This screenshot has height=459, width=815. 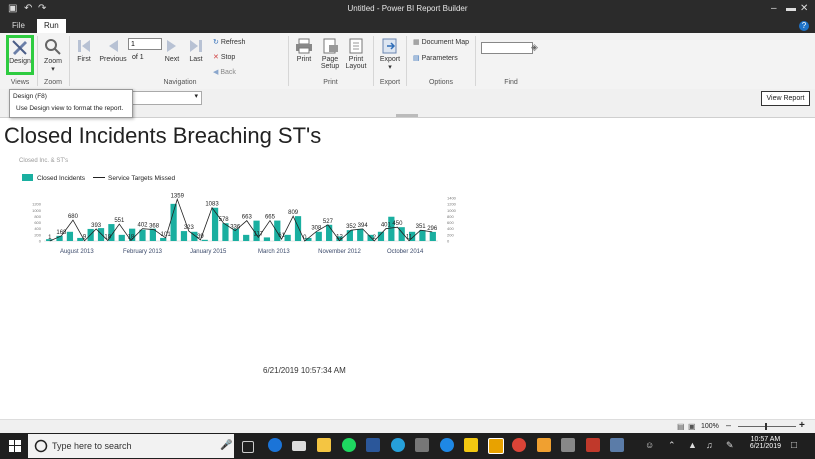 I want to click on previous-page-button: Previous, so click(x=113, y=50).